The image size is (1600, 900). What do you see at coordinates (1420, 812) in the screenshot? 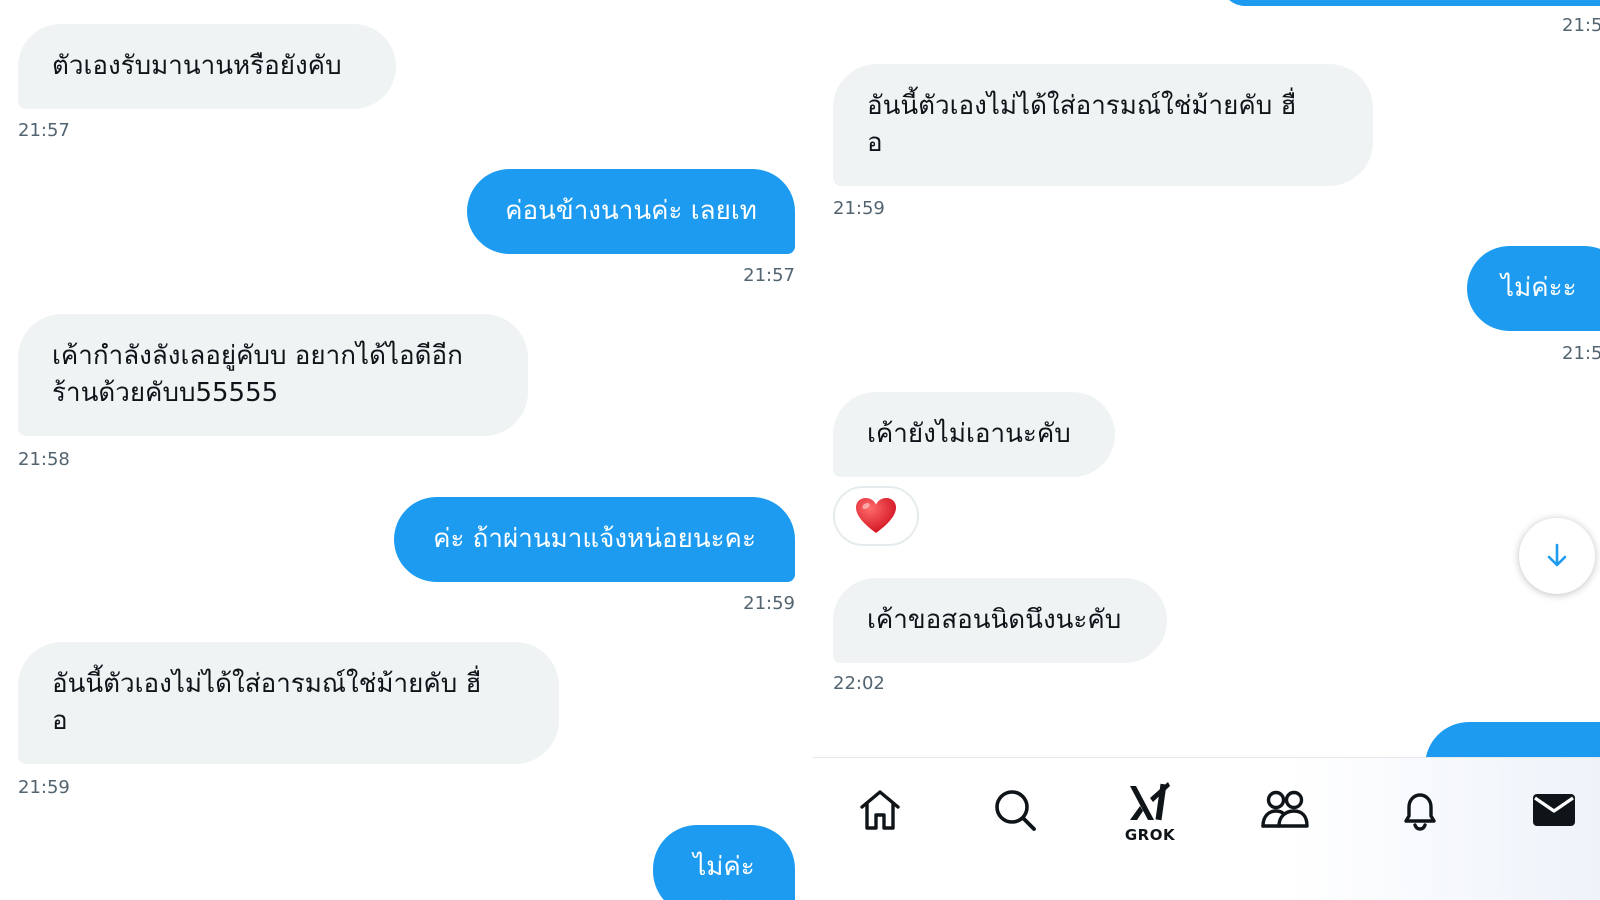
I see `bell-icon` at bounding box center [1420, 812].